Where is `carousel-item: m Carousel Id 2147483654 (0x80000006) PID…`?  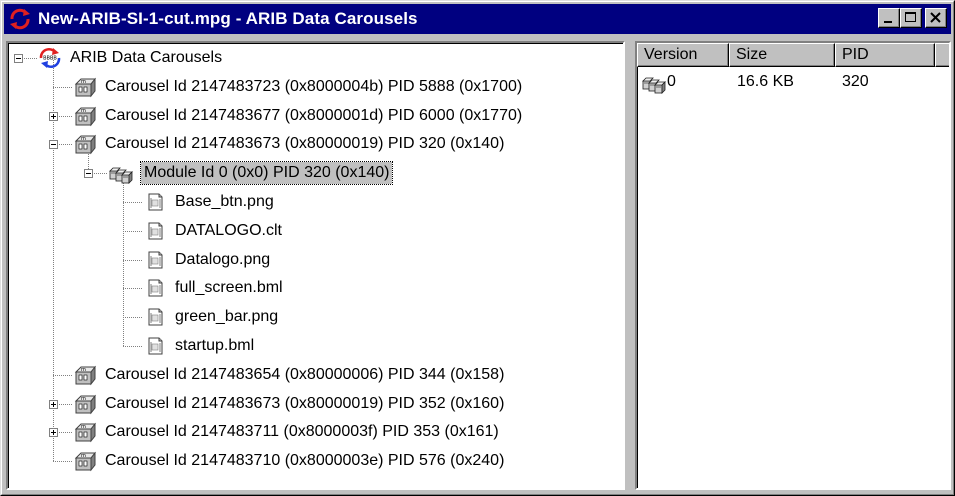 carousel-item: m Carousel Id 2147483654 (0x80000006) PID… is located at coordinates (290, 375).